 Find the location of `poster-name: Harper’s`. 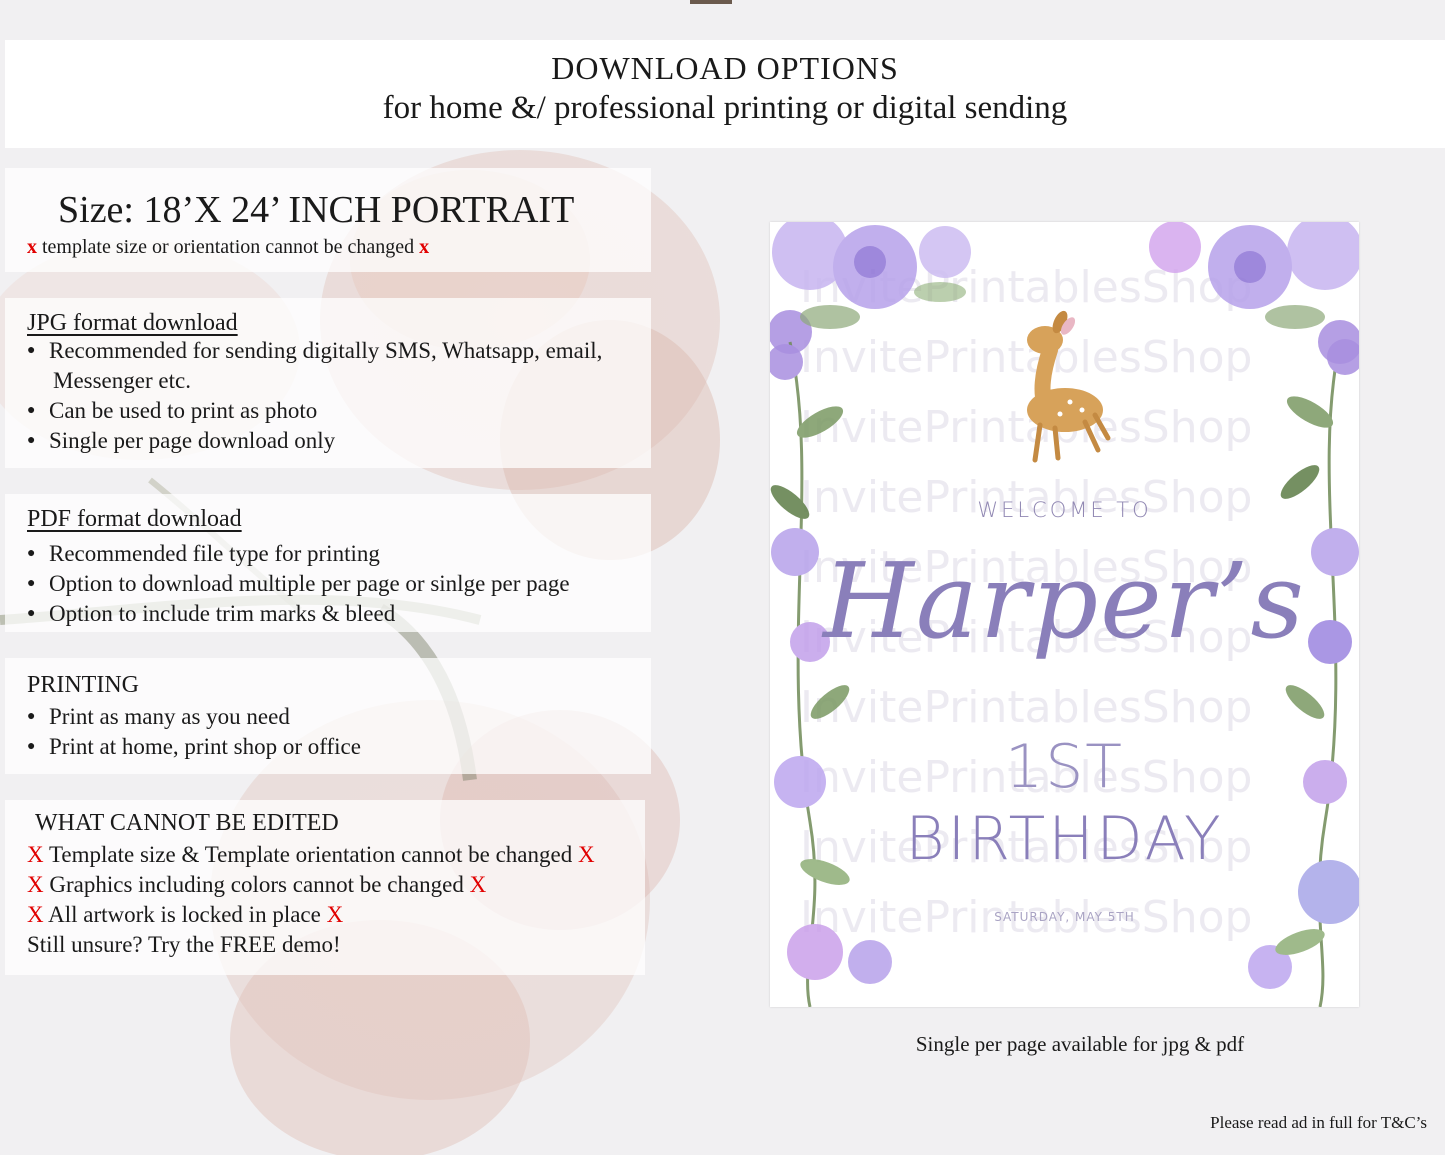

poster-name: Harper’s is located at coordinates (1064, 601).